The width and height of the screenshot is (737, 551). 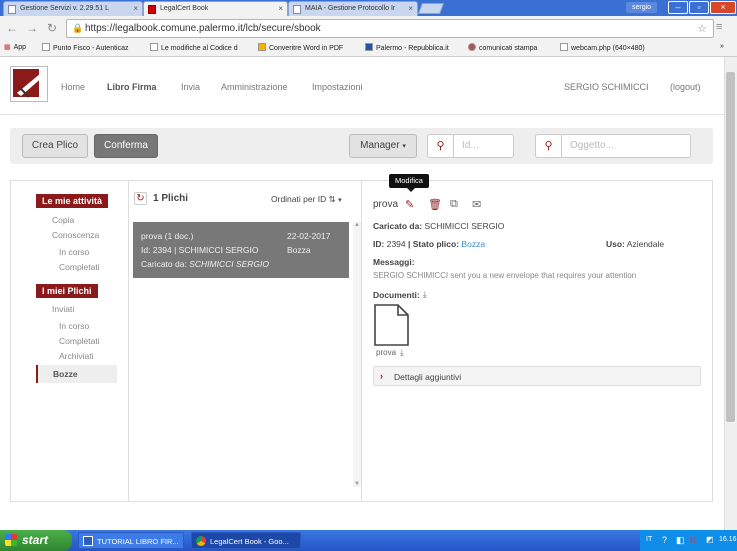 What do you see at coordinates (730, 247) in the screenshot?
I see `scrollbar-thumb` at bounding box center [730, 247].